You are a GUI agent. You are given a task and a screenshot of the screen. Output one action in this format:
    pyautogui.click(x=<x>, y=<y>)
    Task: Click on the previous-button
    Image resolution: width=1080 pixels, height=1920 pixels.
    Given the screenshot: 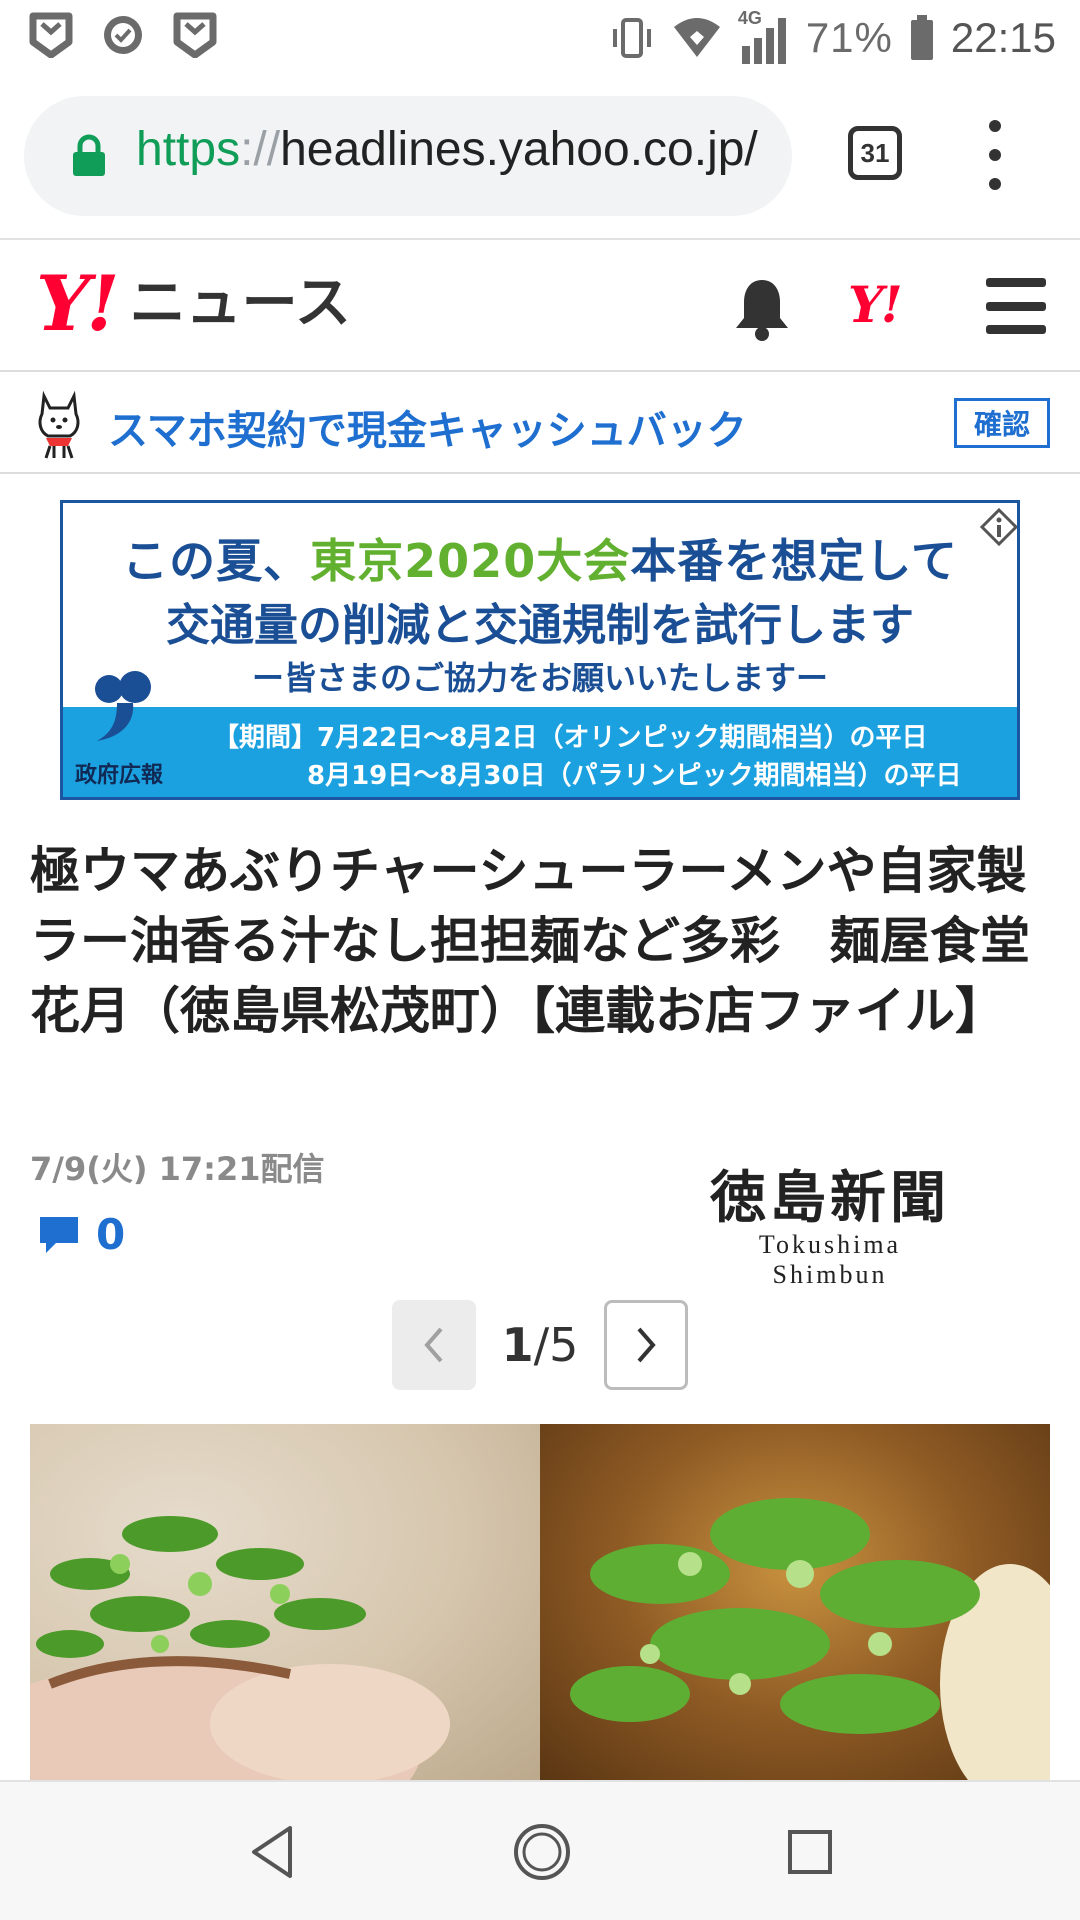 What is the action you would take?
    pyautogui.click(x=434, y=1345)
    